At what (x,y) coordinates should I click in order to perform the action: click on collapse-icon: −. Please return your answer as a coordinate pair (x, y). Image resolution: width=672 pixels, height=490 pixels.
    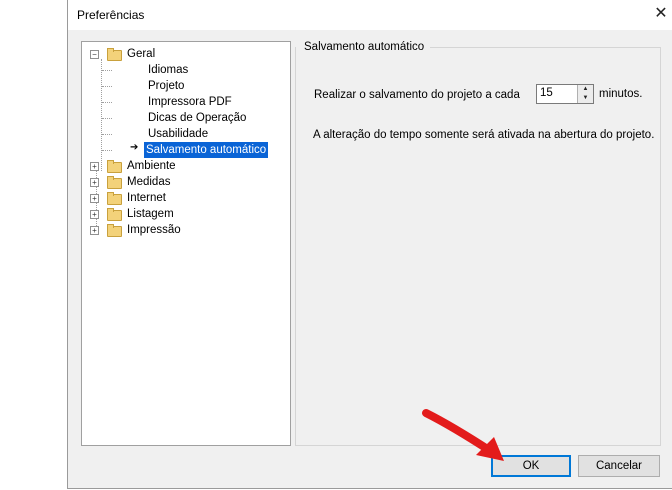
    Looking at the image, I should click on (94, 54).